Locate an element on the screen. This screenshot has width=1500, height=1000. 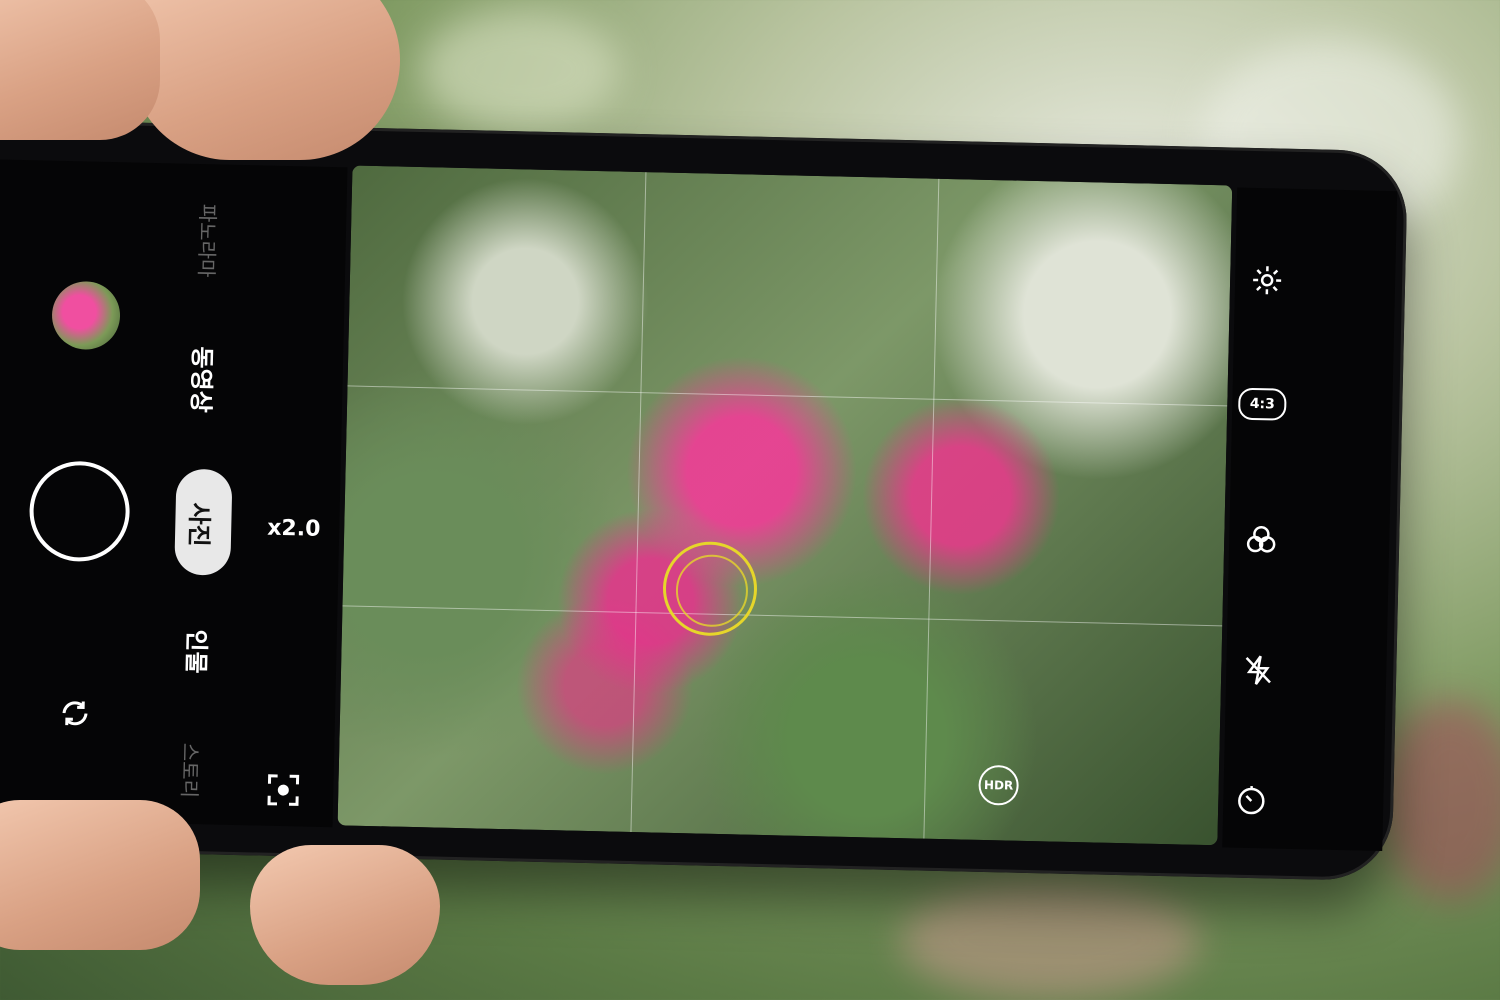
scan-icon is located at coordinates (283, 790).